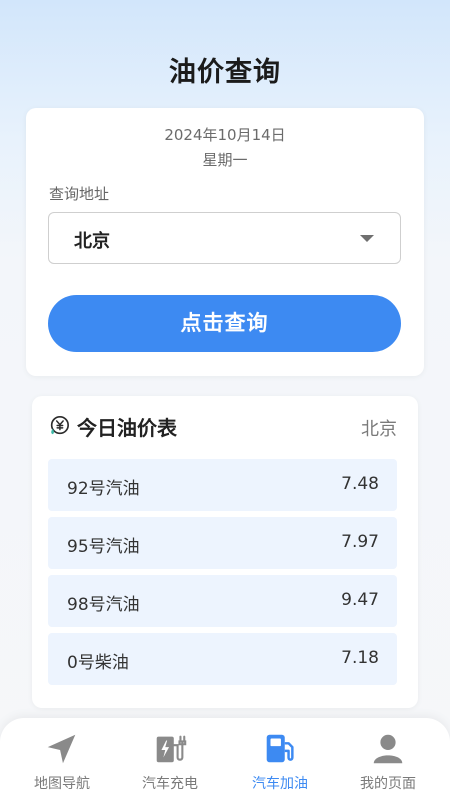 The image size is (450, 800). What do you see at coordinates (103, 547) in the screenshot?
I see `fuel-name: 95号汽油` at bounding box center [103, 547].